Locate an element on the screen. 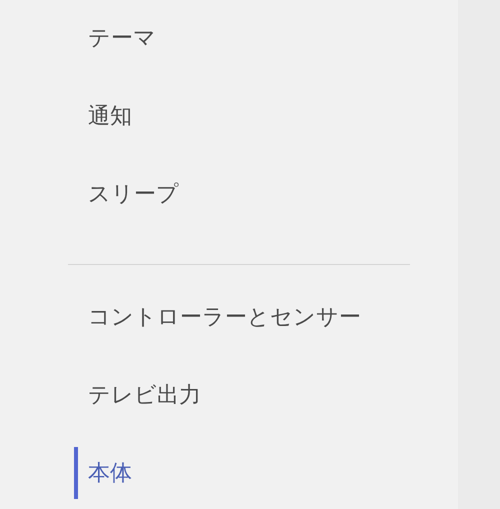  menu-item: コントローラーとセンサー is located at coordinates (229, 317).